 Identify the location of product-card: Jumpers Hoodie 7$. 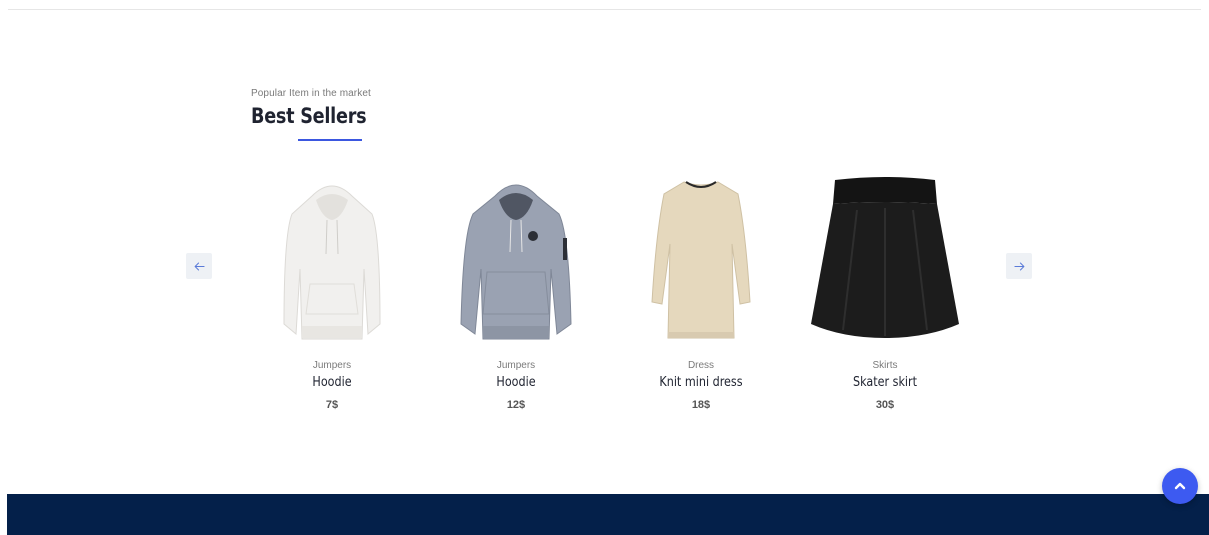
(332, 290).